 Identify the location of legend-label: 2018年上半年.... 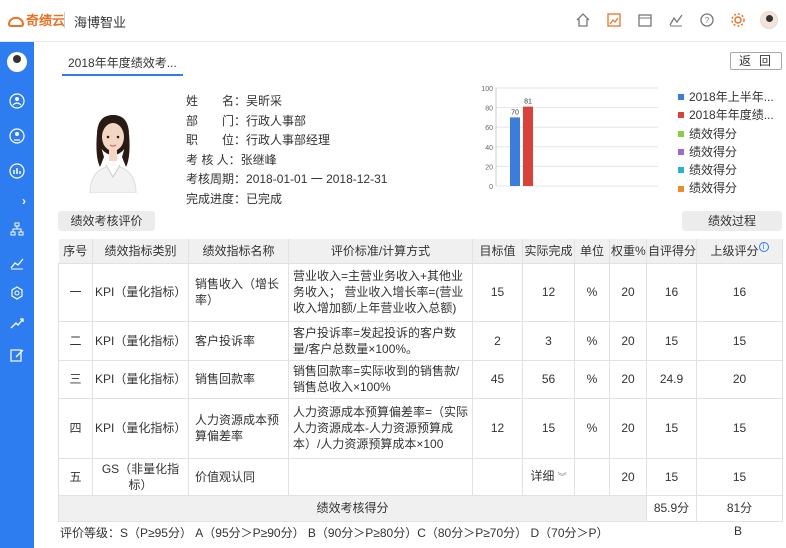
(731, 97).